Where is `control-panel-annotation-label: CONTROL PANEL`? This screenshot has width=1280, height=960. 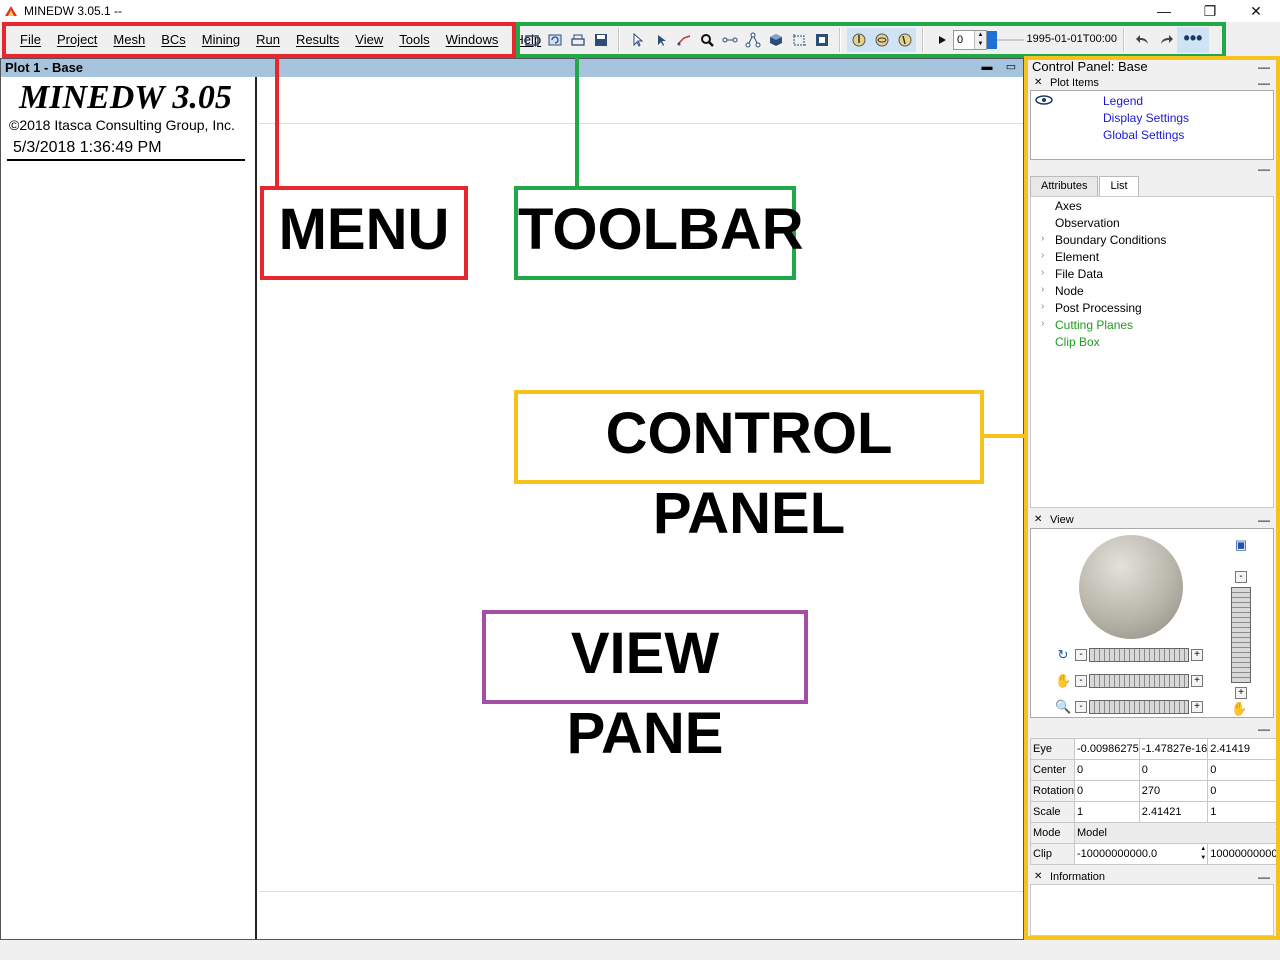 control-panel-annotation-label: CONTROL PANEL is located at coordinates (749, 468).